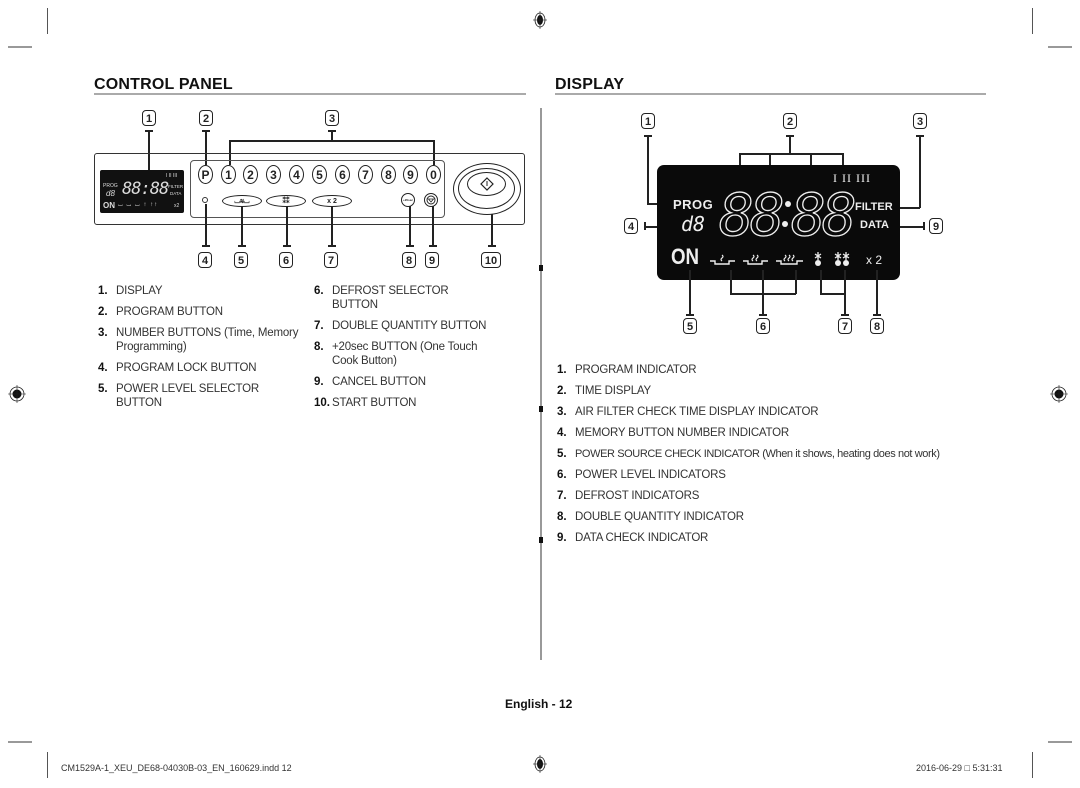 This screenshot has height=788, width=1080. Describe the element at coordinates (250, 174) in the screenshot. I see `number-button-2: 2` at that location.